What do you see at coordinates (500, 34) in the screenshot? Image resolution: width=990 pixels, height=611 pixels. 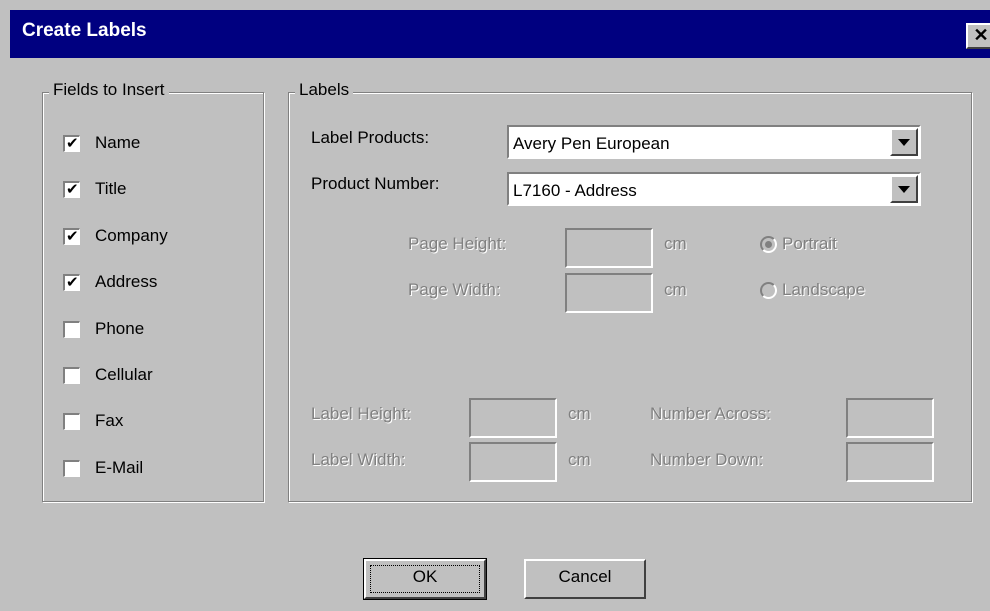 I see `title-bar: Create Labels ✕` at bounding box center [500, 34].